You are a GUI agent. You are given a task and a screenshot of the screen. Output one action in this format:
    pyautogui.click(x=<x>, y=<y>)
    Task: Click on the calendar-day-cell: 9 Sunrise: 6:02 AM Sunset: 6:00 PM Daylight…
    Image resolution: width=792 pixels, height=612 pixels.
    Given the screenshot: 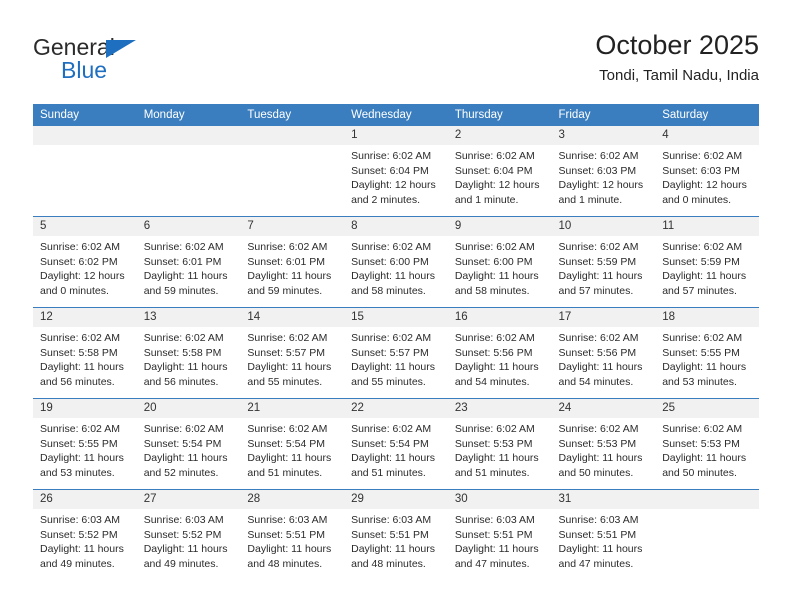 What is the action you would take?
    pyautogui.click(x=499, y=262)
    